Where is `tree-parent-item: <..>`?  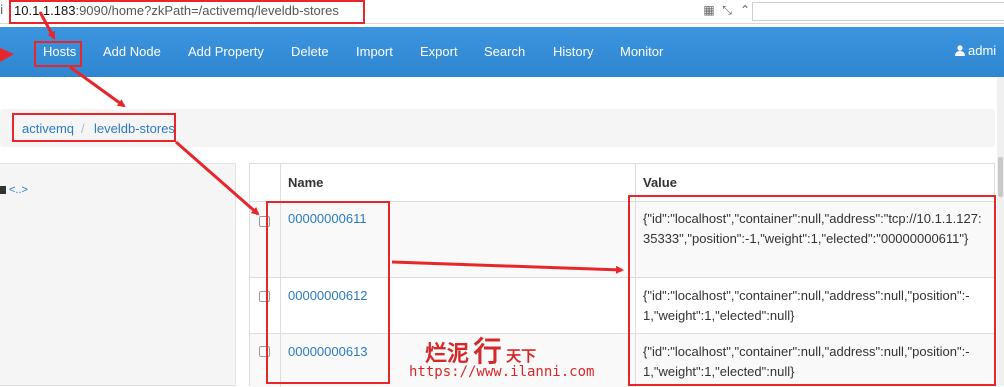
tree-parent-item: <..> is located at coordinates (14, 190).